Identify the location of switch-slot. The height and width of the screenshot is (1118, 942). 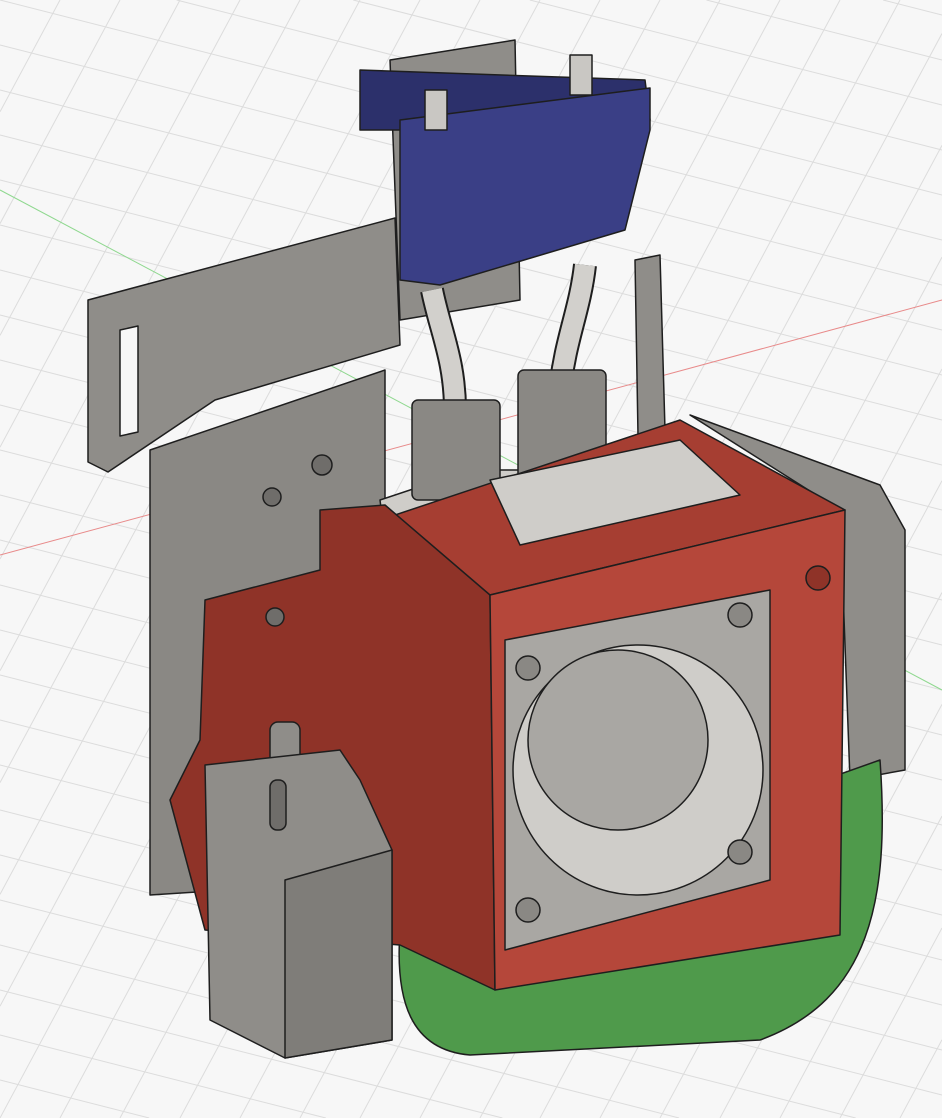
(278, 805).